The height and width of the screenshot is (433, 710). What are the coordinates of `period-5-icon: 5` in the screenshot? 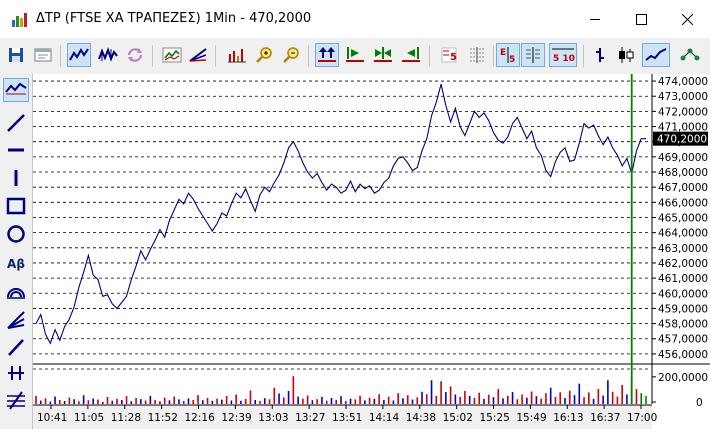 It's located at (449, 55).